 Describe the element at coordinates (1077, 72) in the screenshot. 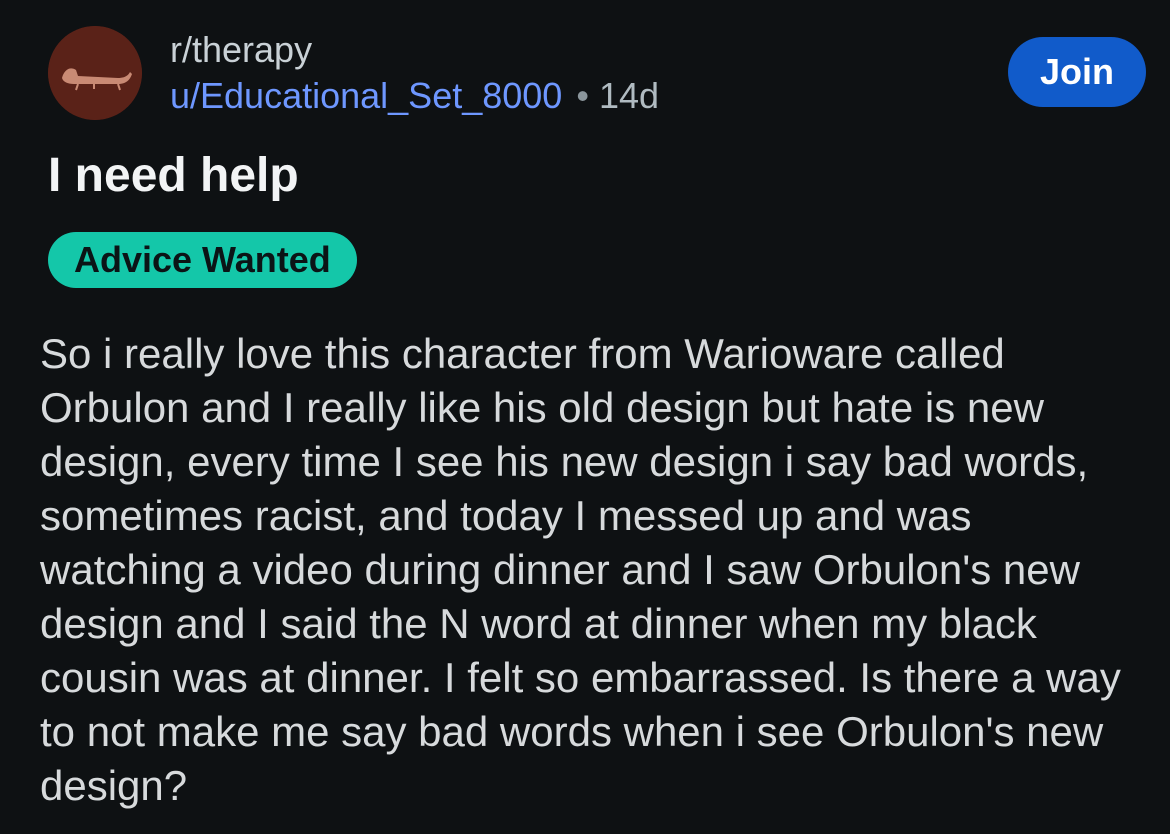

I see `join-button: Join` at that location.